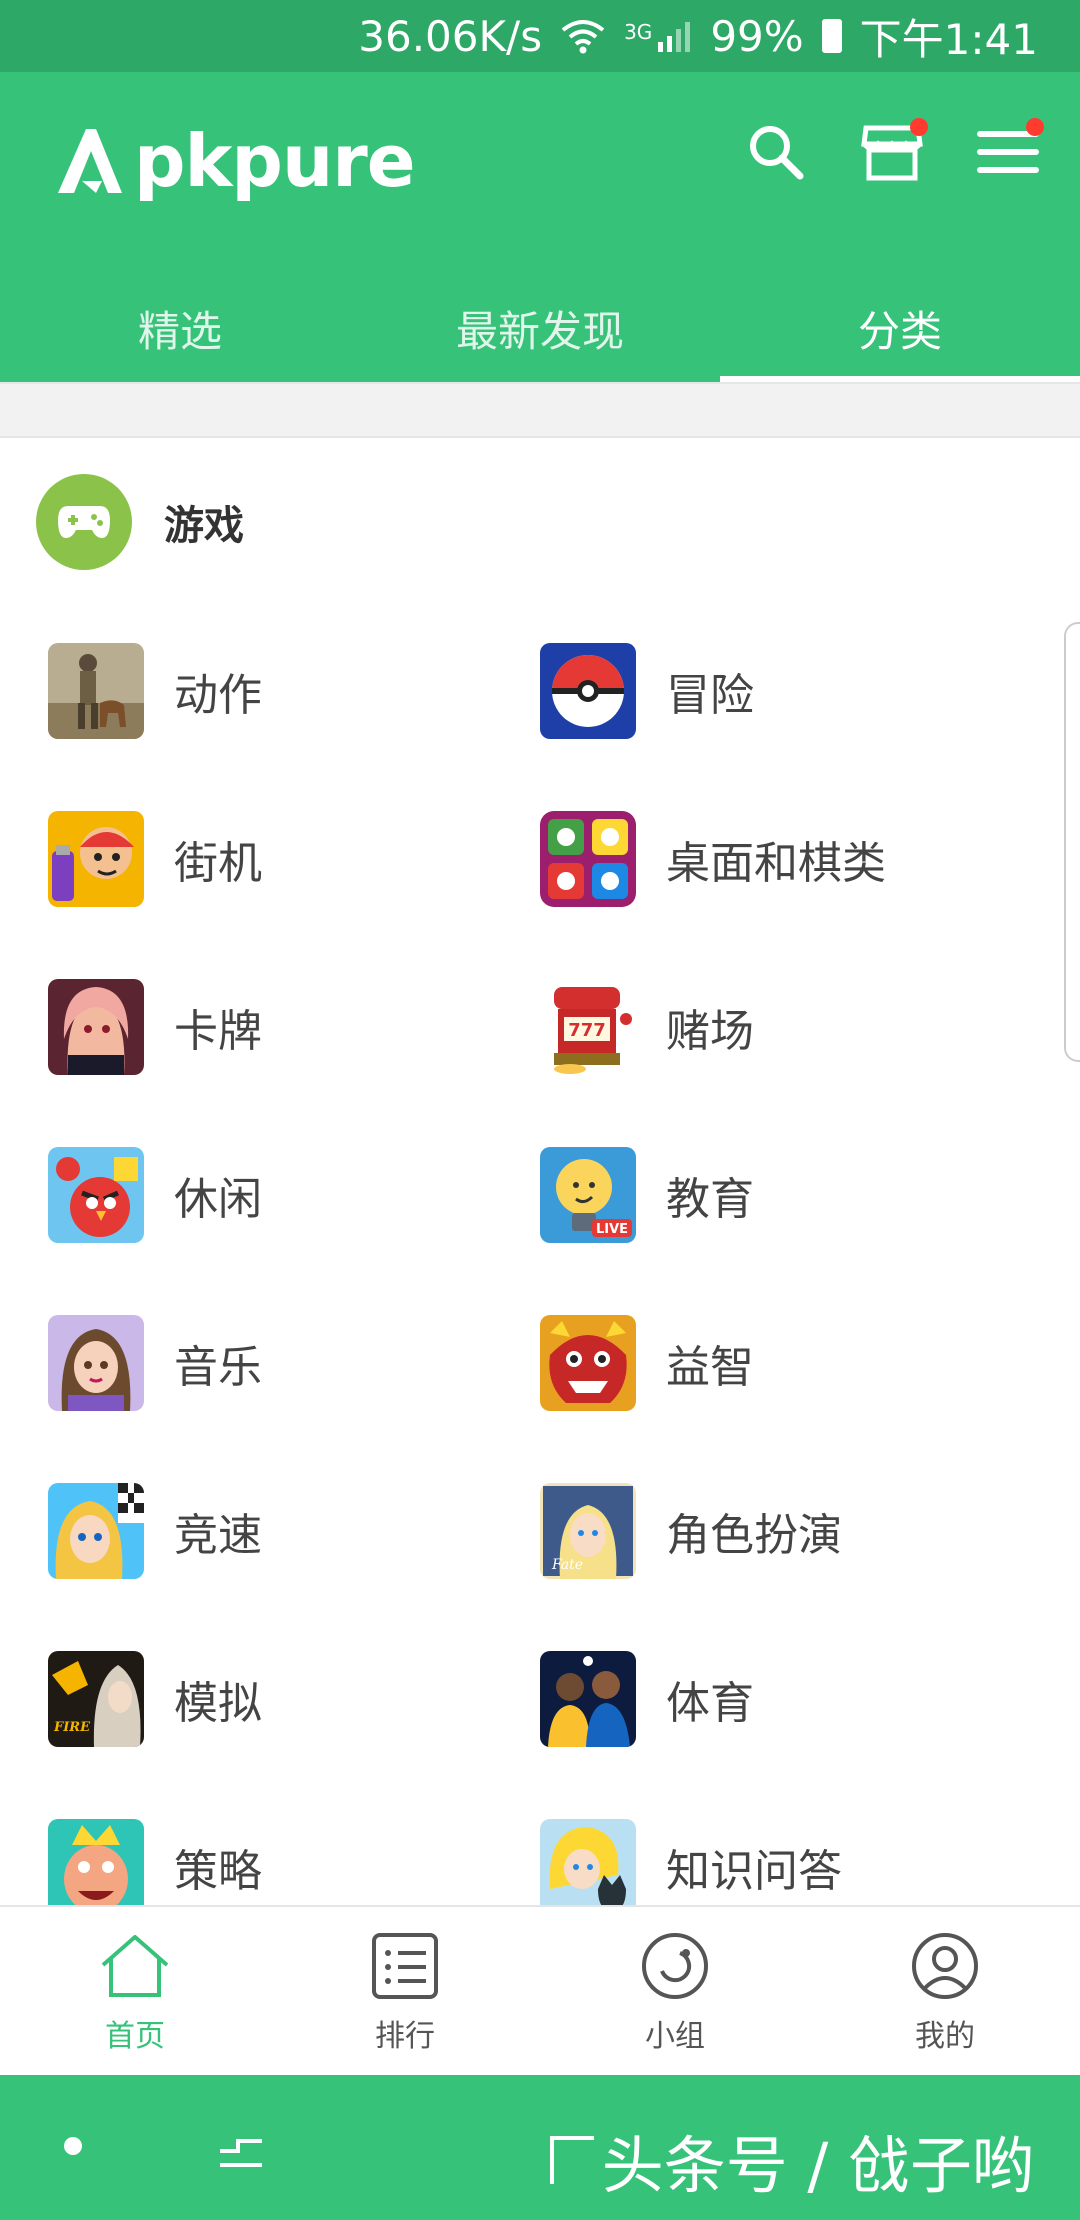  What do you see at coordinates (588, 1363) in the screenshot?
I see `puzzle-game-icon` at bounding box center [588, 1363].